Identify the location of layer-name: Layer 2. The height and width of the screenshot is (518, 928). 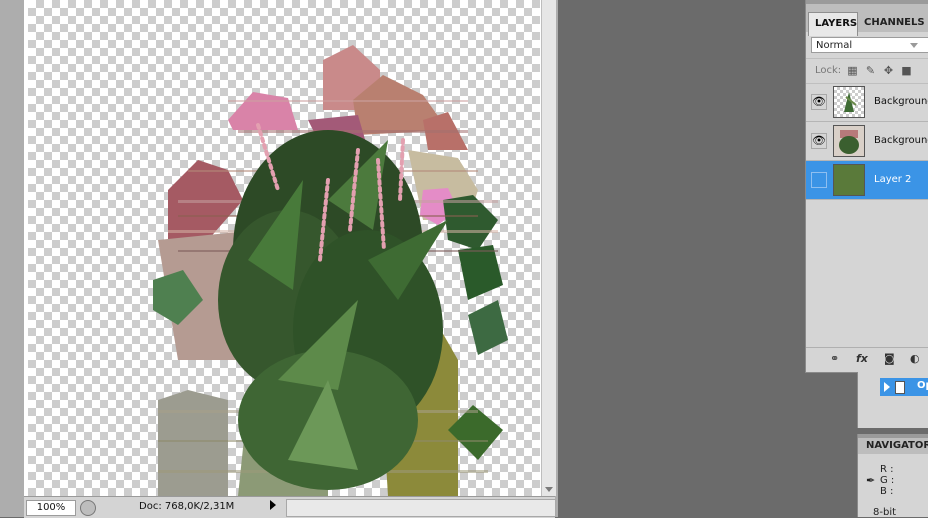
(892, 179).